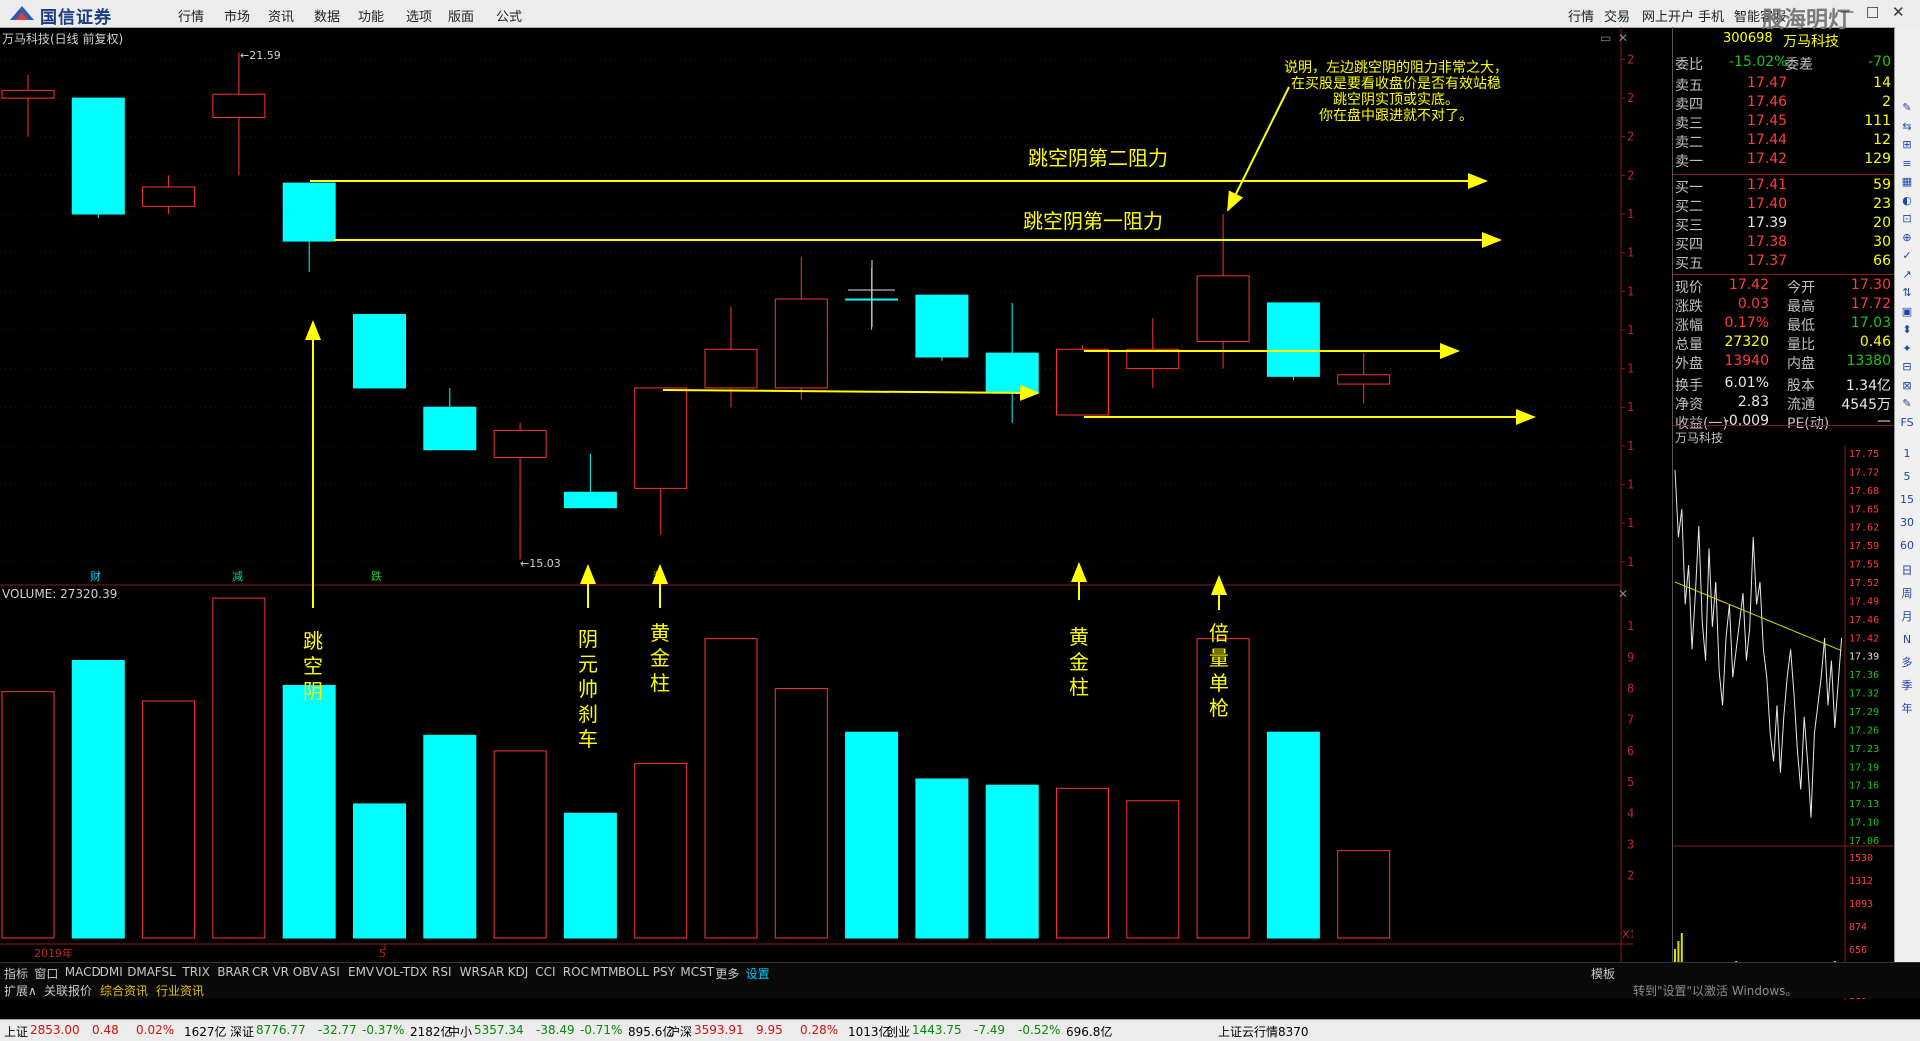  What do you see at coordinates (141, 972) in the screenshot?
I see `indicator-tab: DMA` at bounding box center [141, 972].